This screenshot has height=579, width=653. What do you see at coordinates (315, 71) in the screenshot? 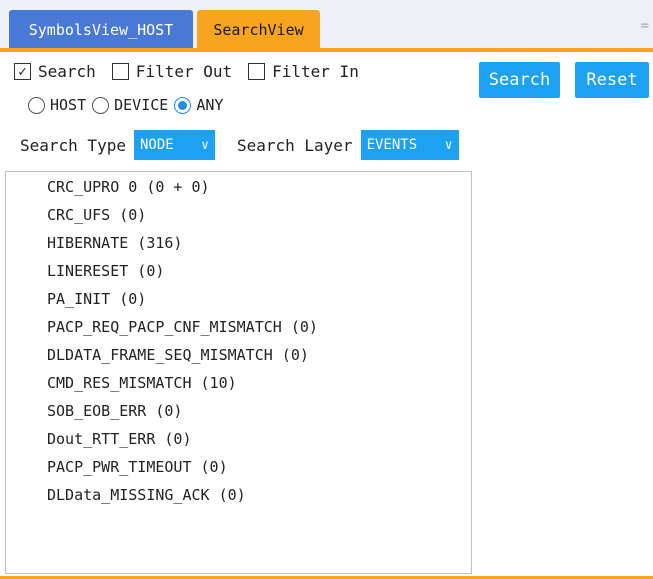
I see `filter-in-label: Filter In` at bounding box center [315, 71].